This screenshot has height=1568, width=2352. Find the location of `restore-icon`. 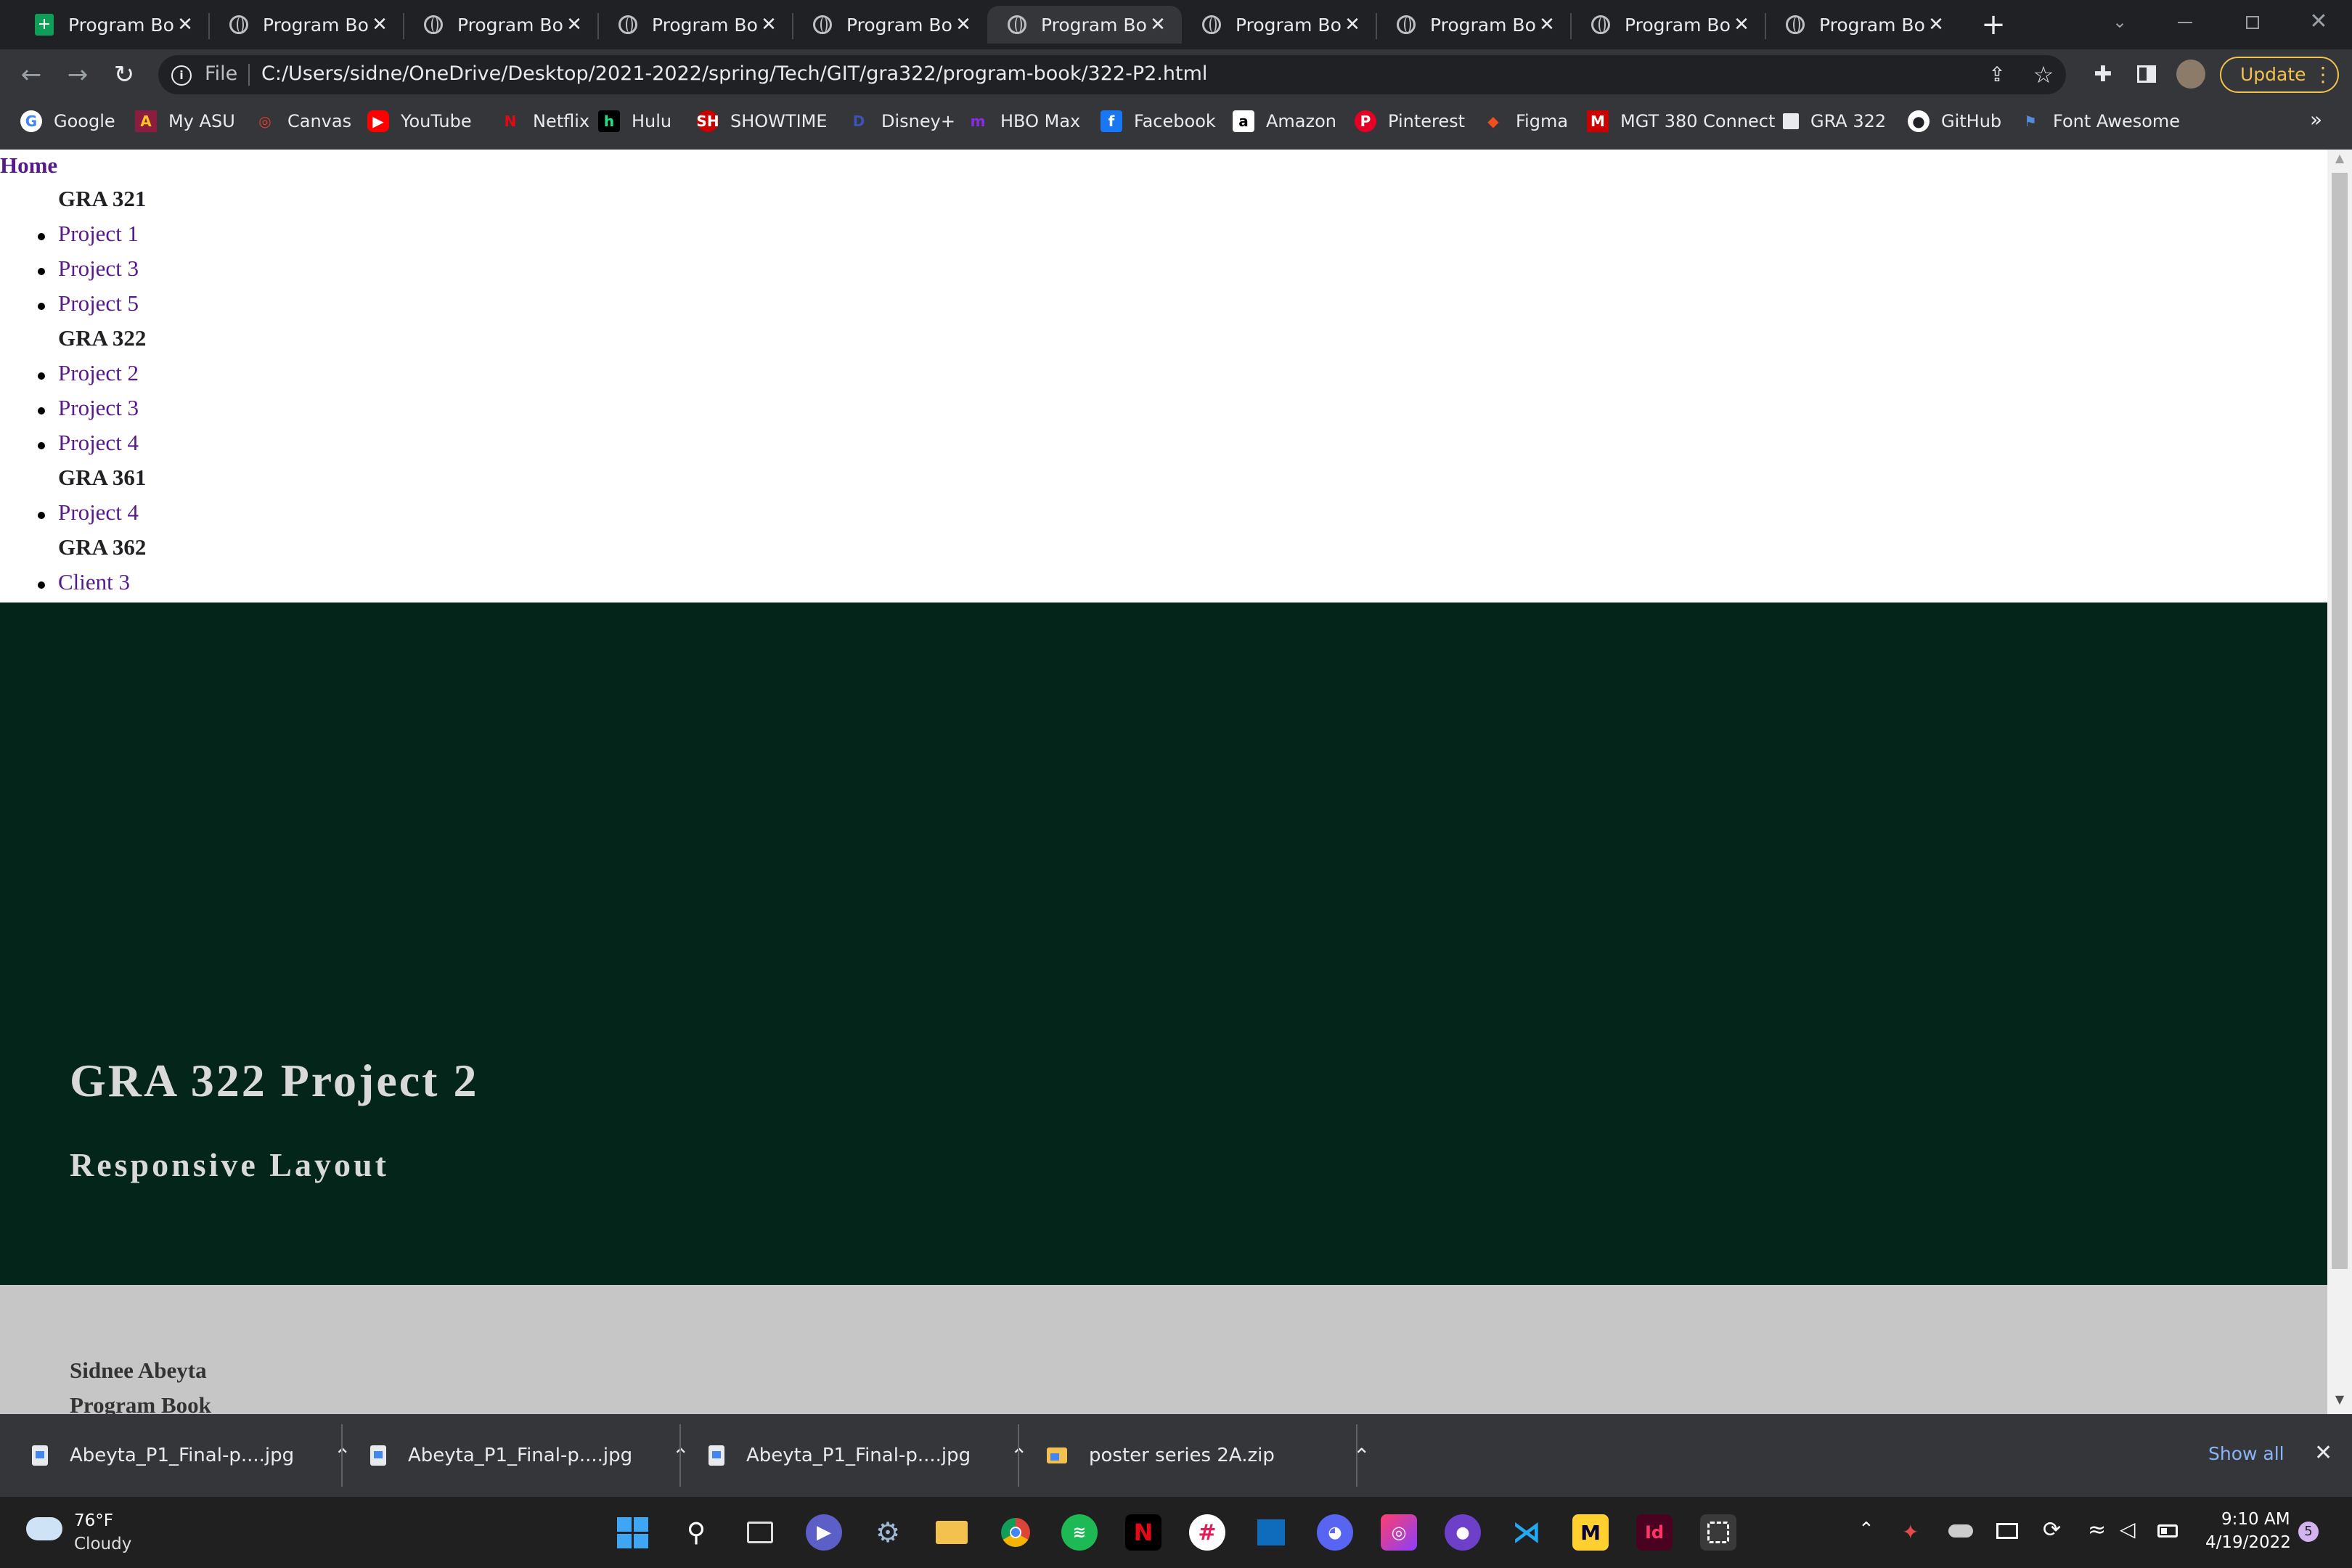

restore-icon is located at coordinates (2252, 22).